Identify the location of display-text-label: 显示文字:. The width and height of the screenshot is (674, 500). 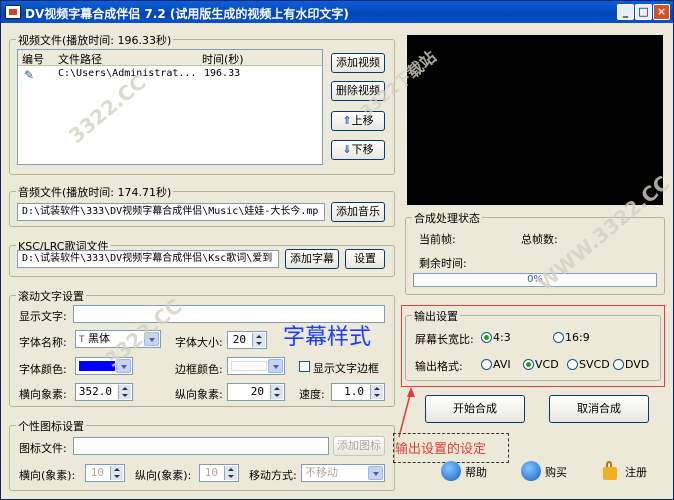
(43, 316).